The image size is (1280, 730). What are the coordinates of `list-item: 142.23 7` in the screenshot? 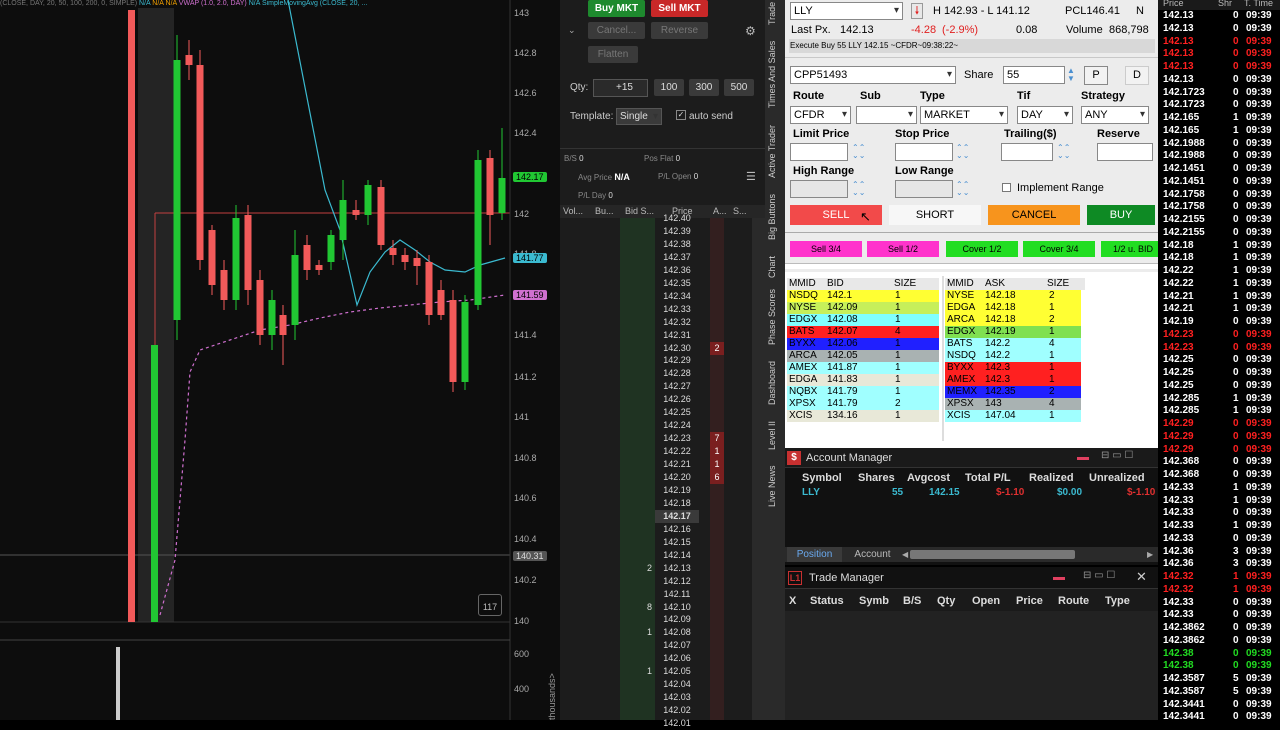 It's located at (662, 439).